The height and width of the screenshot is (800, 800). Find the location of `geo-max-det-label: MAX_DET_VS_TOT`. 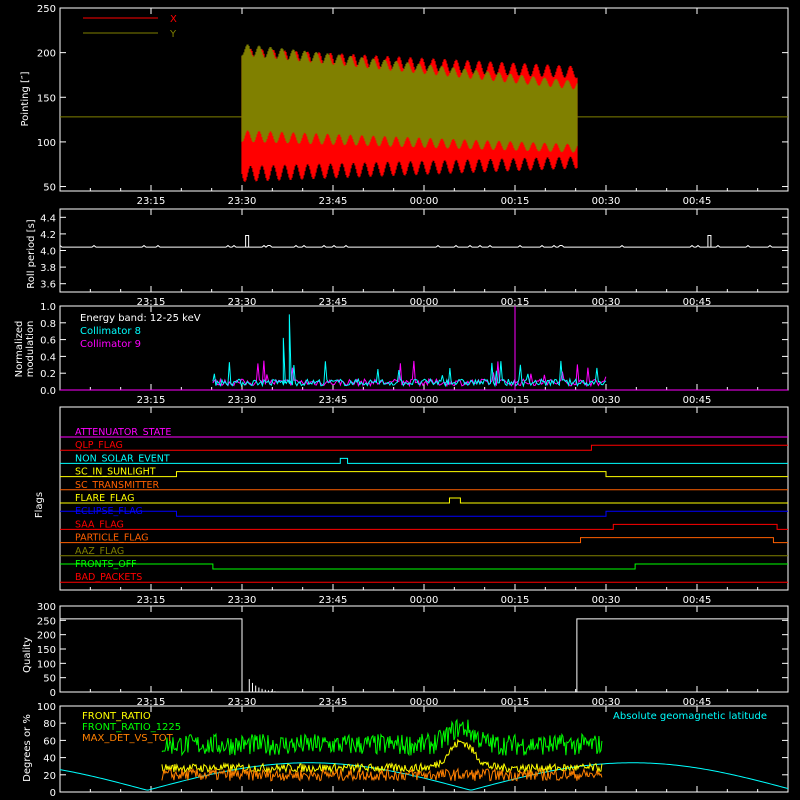

geo-max-det-label: MAX_DET_VS_TOT is located at coordinates (128, 738).